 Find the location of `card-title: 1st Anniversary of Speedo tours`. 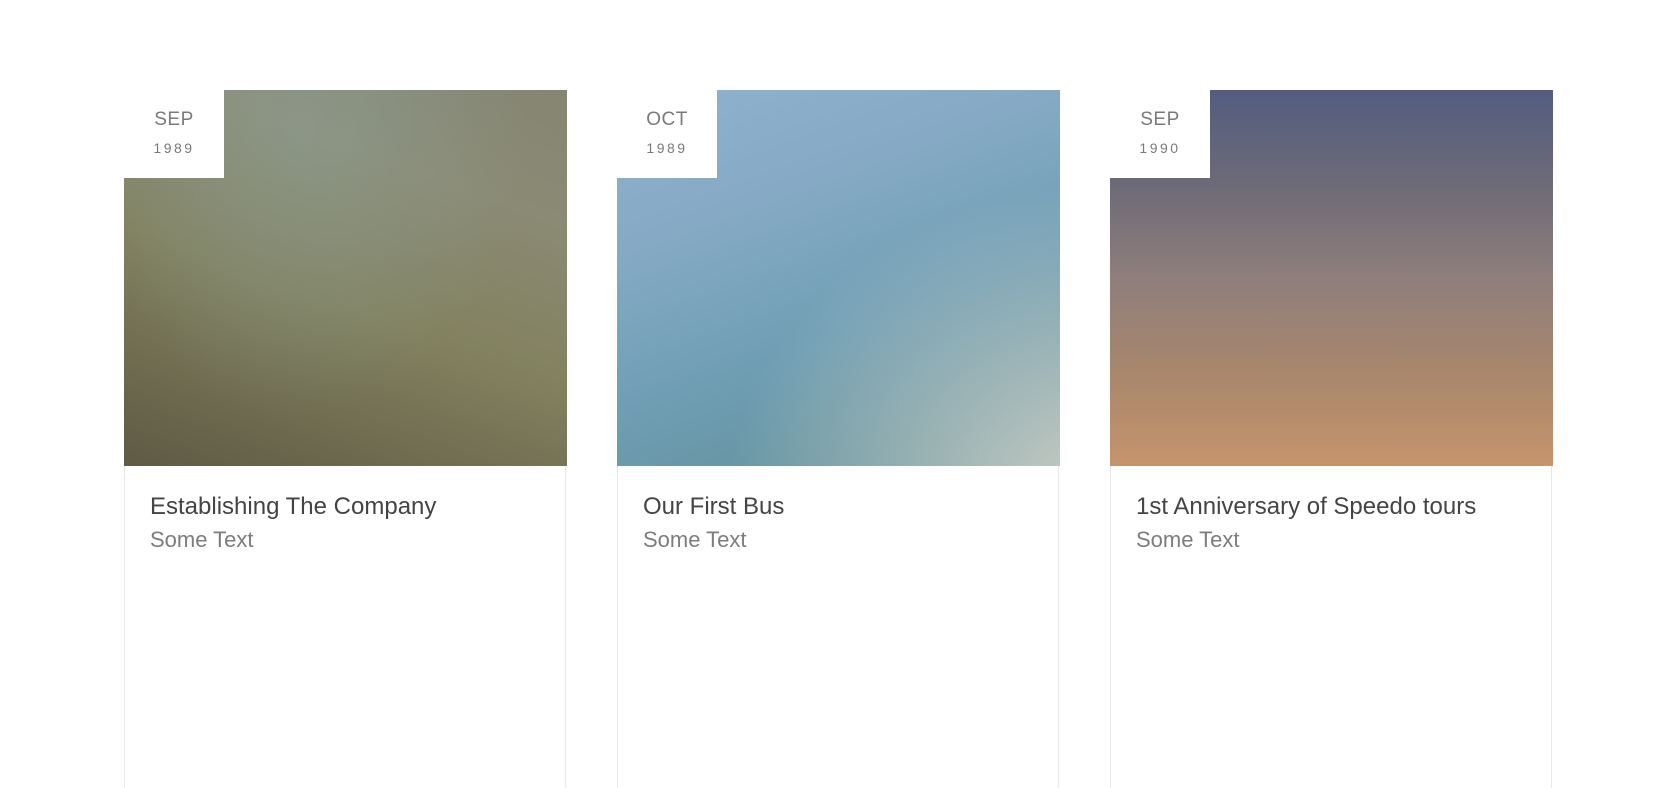

card-title: 1st Anniversary of Speedo tours is located at coordinates (1306, 506).